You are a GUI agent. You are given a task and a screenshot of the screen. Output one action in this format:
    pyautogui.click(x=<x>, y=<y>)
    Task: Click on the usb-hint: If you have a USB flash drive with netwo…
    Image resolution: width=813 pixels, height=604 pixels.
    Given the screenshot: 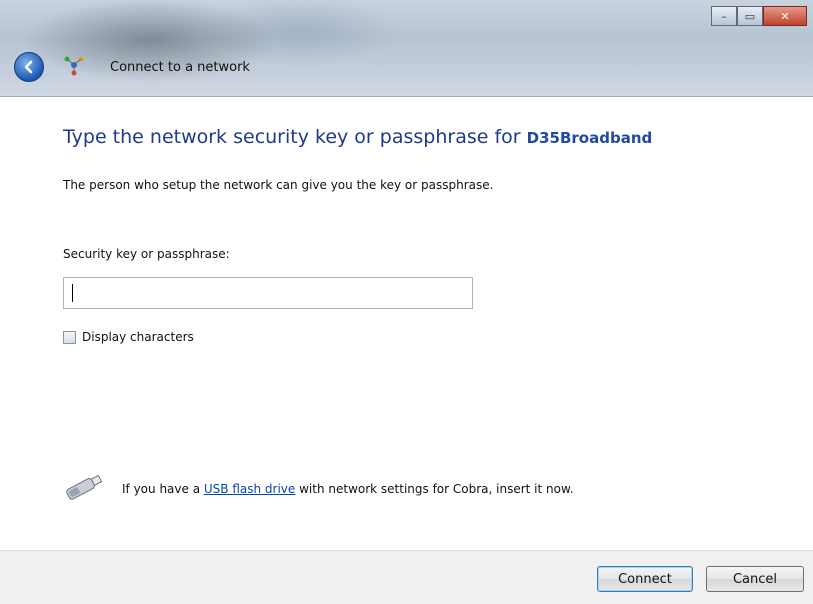 What is the action you would take?
    pyautogui.click(x=348, y=489)
    